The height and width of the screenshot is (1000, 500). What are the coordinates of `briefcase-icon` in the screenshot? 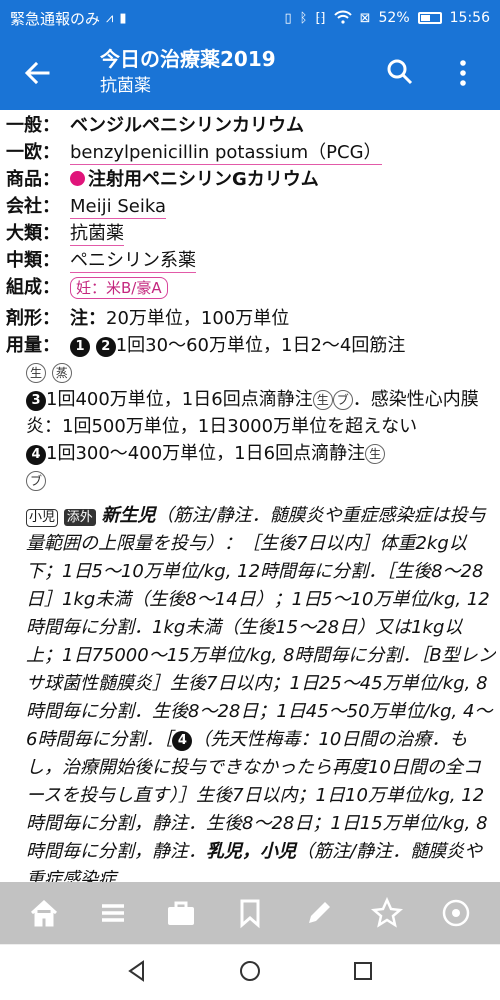 It's located at (181, 913).